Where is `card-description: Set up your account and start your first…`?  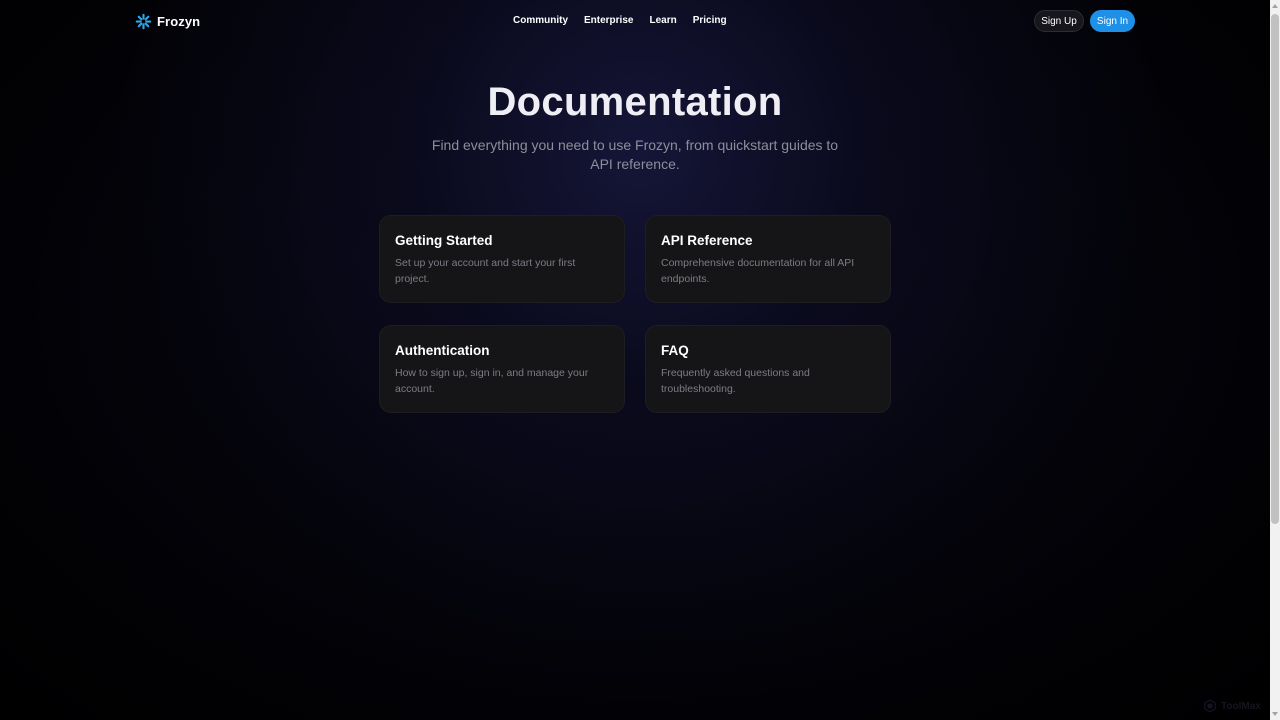 card-description: Set up your account and start your first… is located at coordinates (485, 271).